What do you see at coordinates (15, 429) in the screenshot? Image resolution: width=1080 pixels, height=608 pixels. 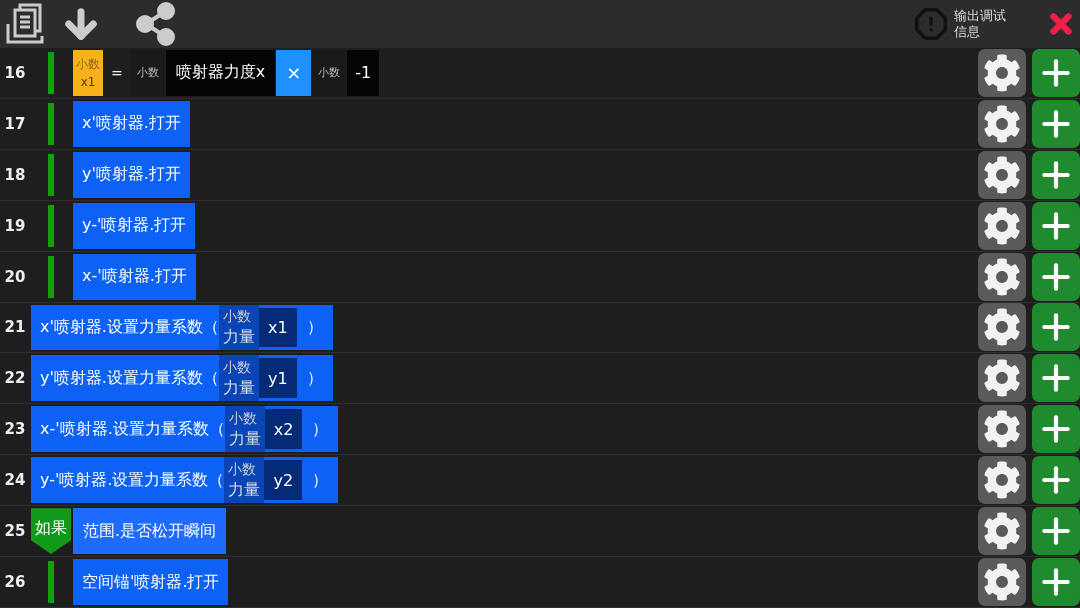 I see `line-number: 23` at bounding box center [15, 429].